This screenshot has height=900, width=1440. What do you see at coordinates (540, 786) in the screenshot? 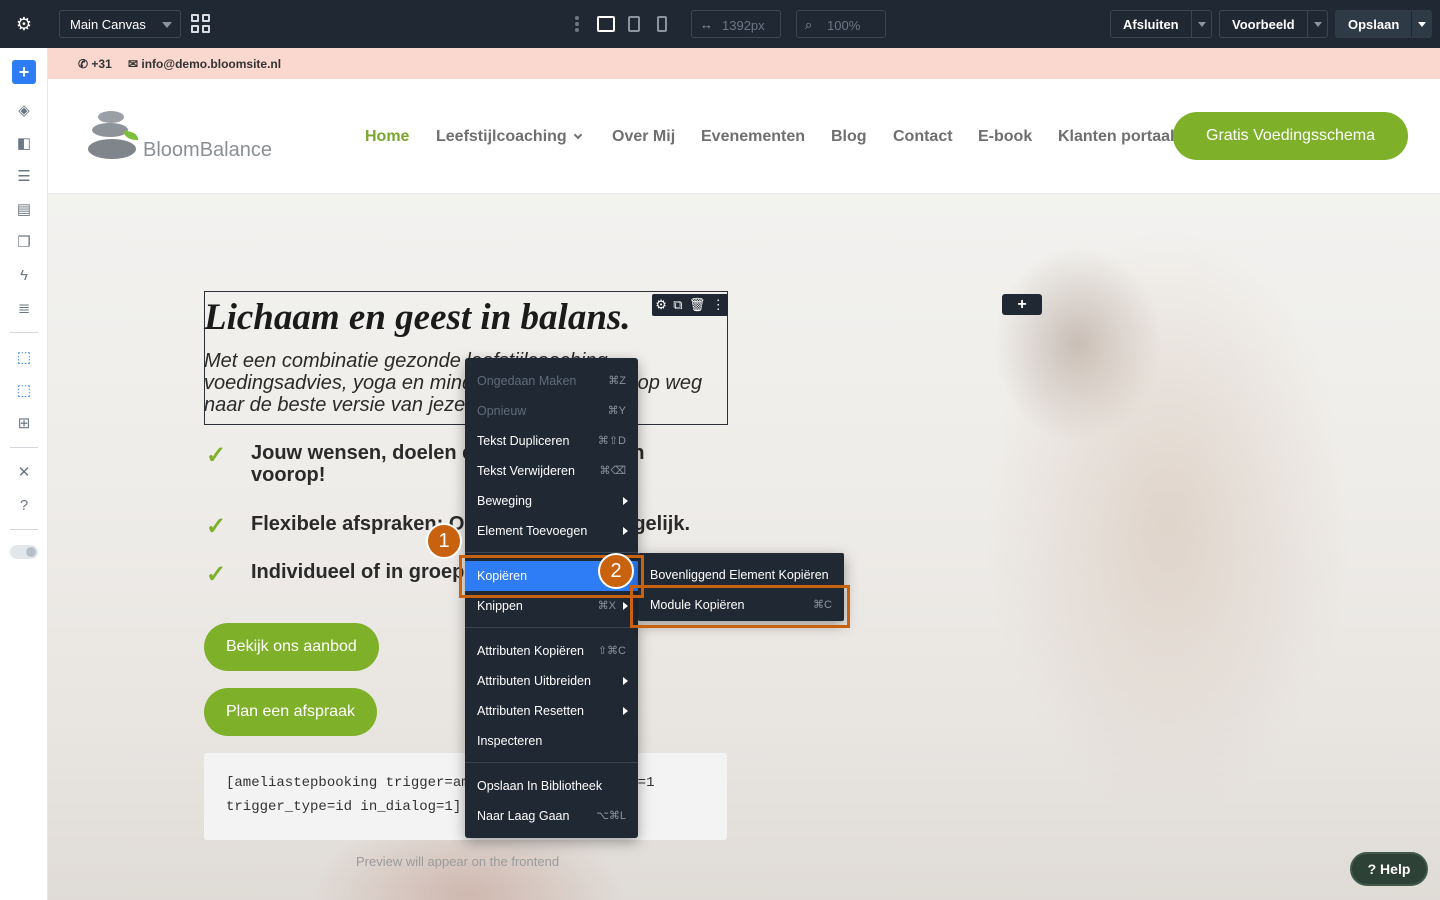
I see `menu-item-label: Opslaan In Bibliotheek` at bounding box center [540, 786].